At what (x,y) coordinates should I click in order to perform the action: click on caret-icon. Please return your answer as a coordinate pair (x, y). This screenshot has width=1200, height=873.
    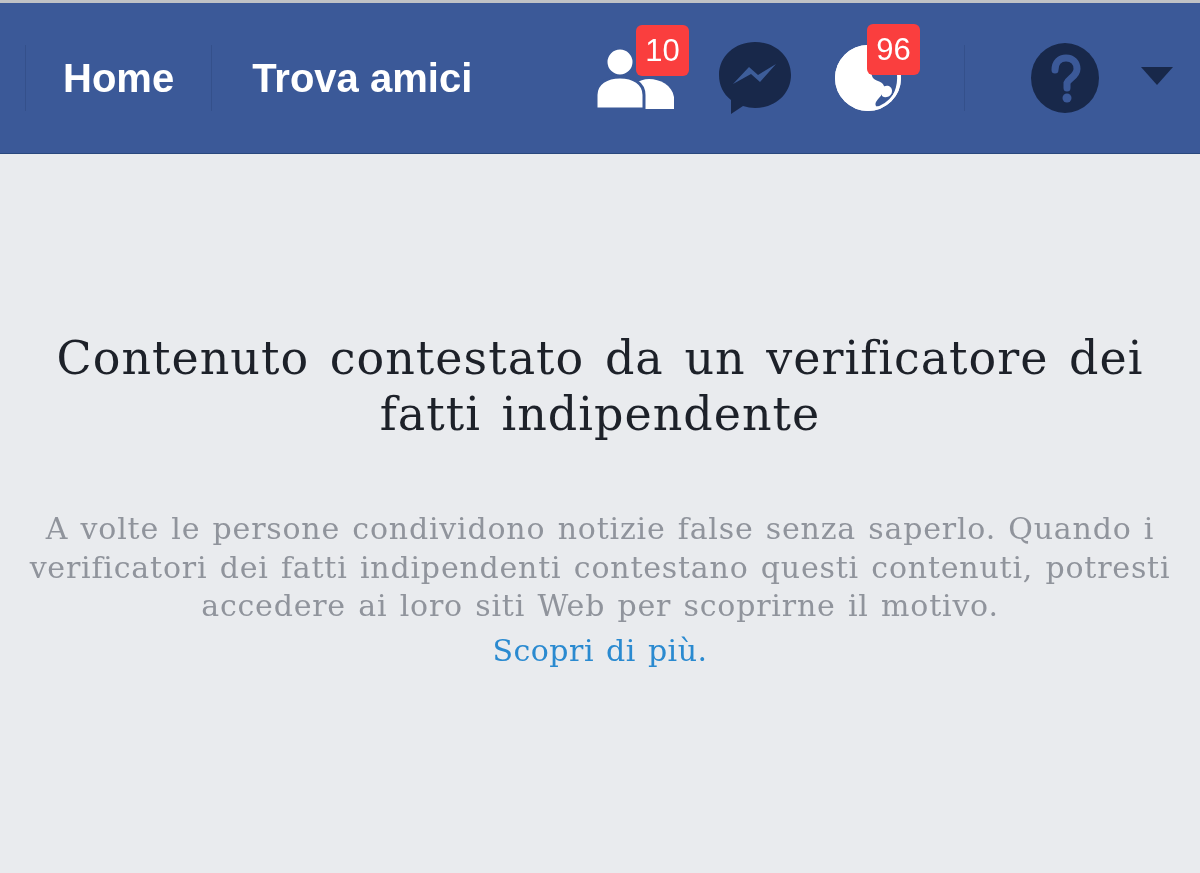
    Looking at the image, I should click on (1157, 76).